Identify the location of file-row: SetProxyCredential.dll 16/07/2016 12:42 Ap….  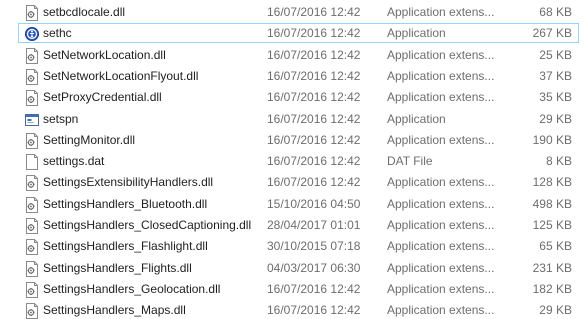
(298, 97).